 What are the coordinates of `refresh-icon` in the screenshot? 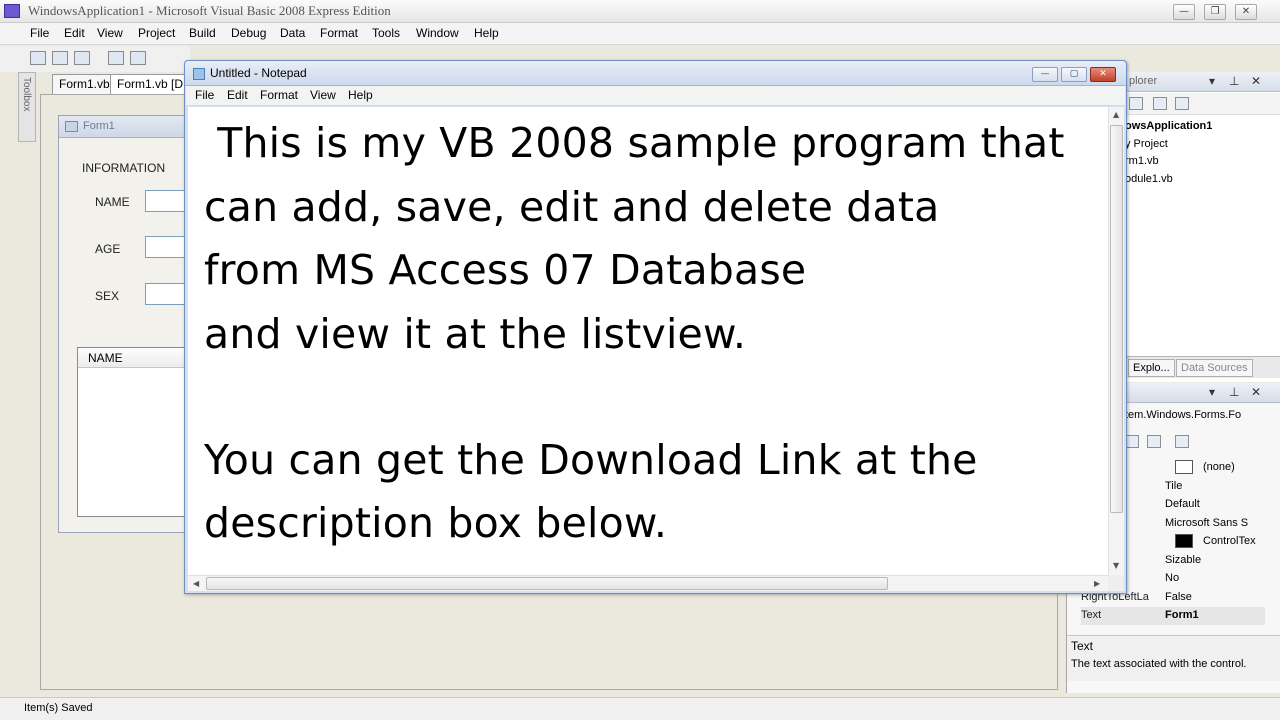 It's located at (1182, 103).